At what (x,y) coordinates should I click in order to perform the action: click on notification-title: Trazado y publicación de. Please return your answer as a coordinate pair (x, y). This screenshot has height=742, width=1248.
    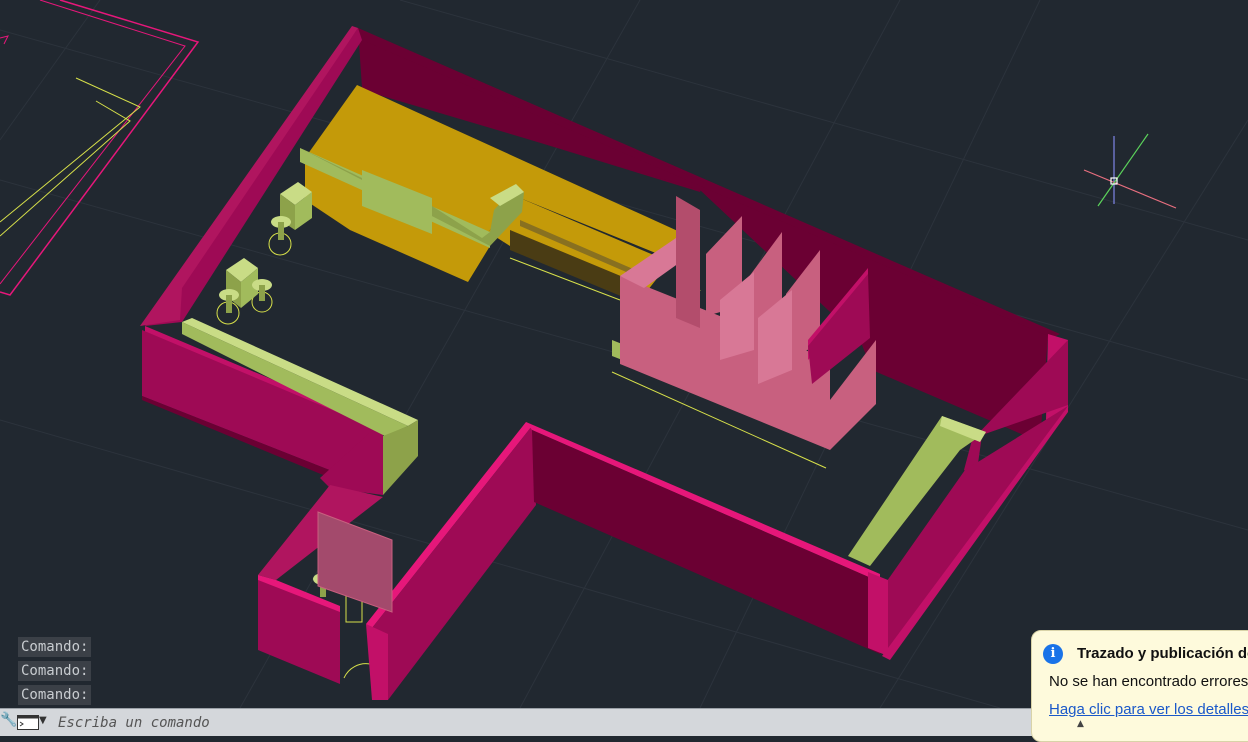
    Looking at the image, I should click on (1162, 653).